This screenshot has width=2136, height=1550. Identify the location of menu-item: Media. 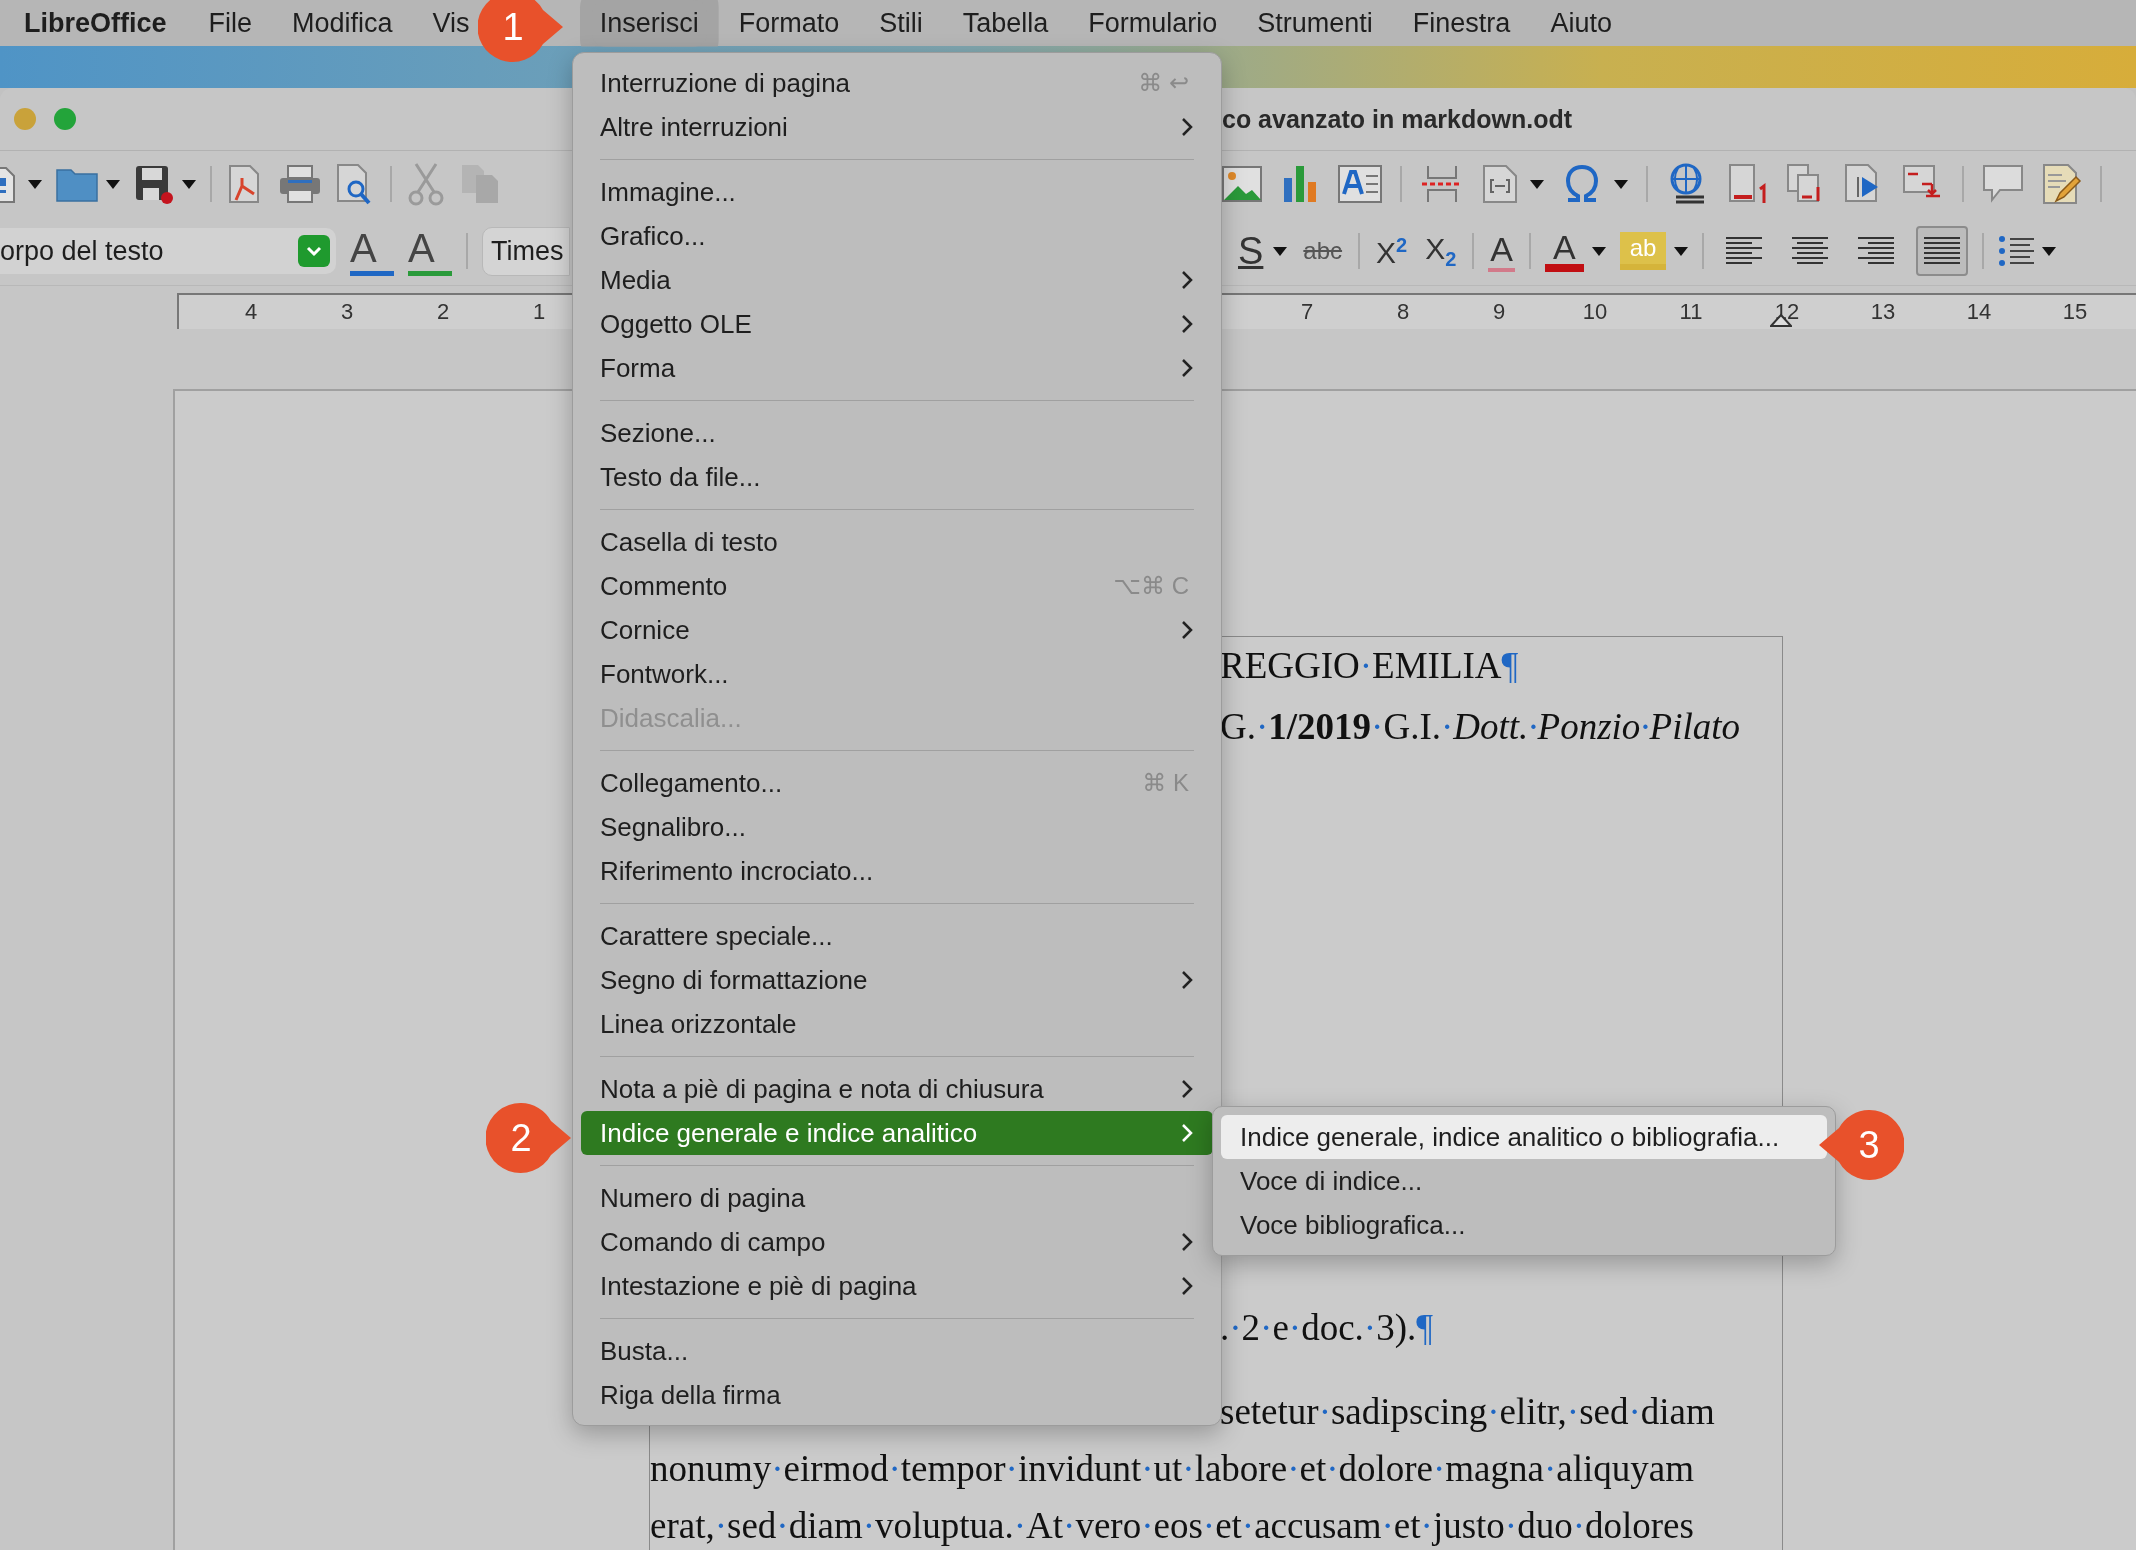
(897, 280).